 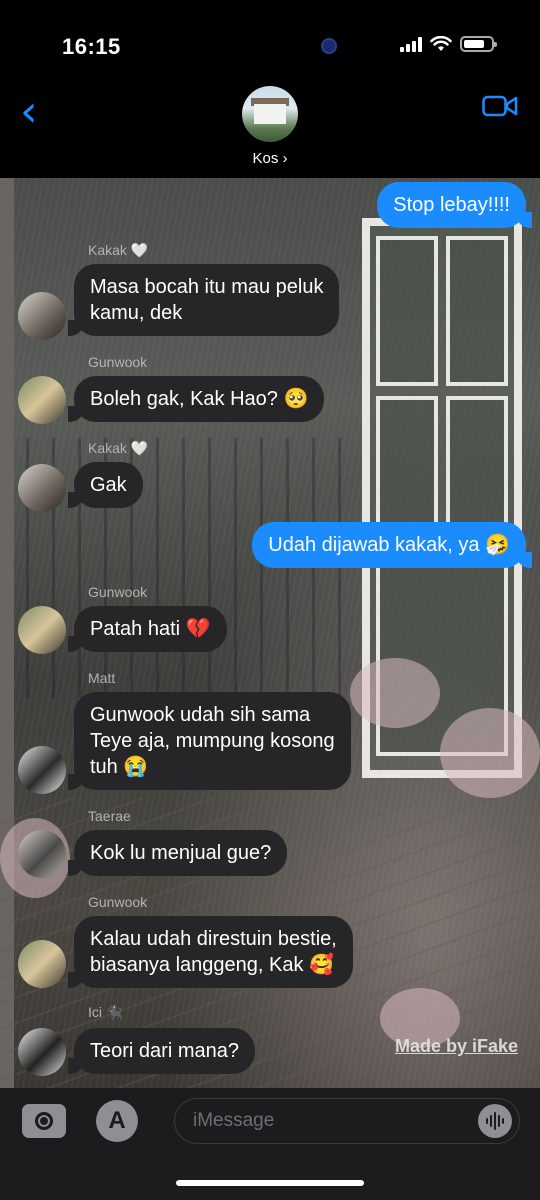 What do you see at coordinates (29, 112) in the screenshot?
I see `chevron-left-icon: ‹` at bounding box center [29, 112].